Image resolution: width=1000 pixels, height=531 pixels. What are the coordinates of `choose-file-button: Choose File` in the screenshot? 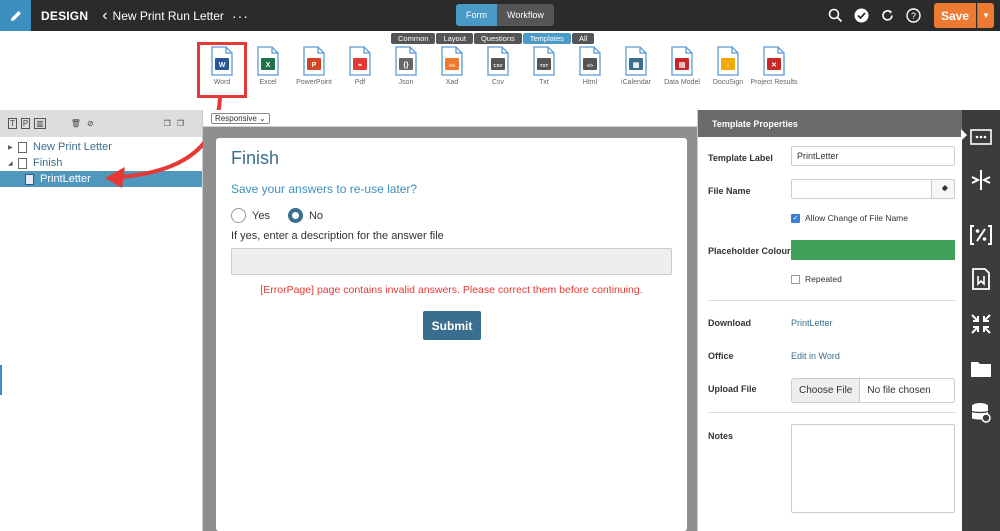 It's located at (826, 390).